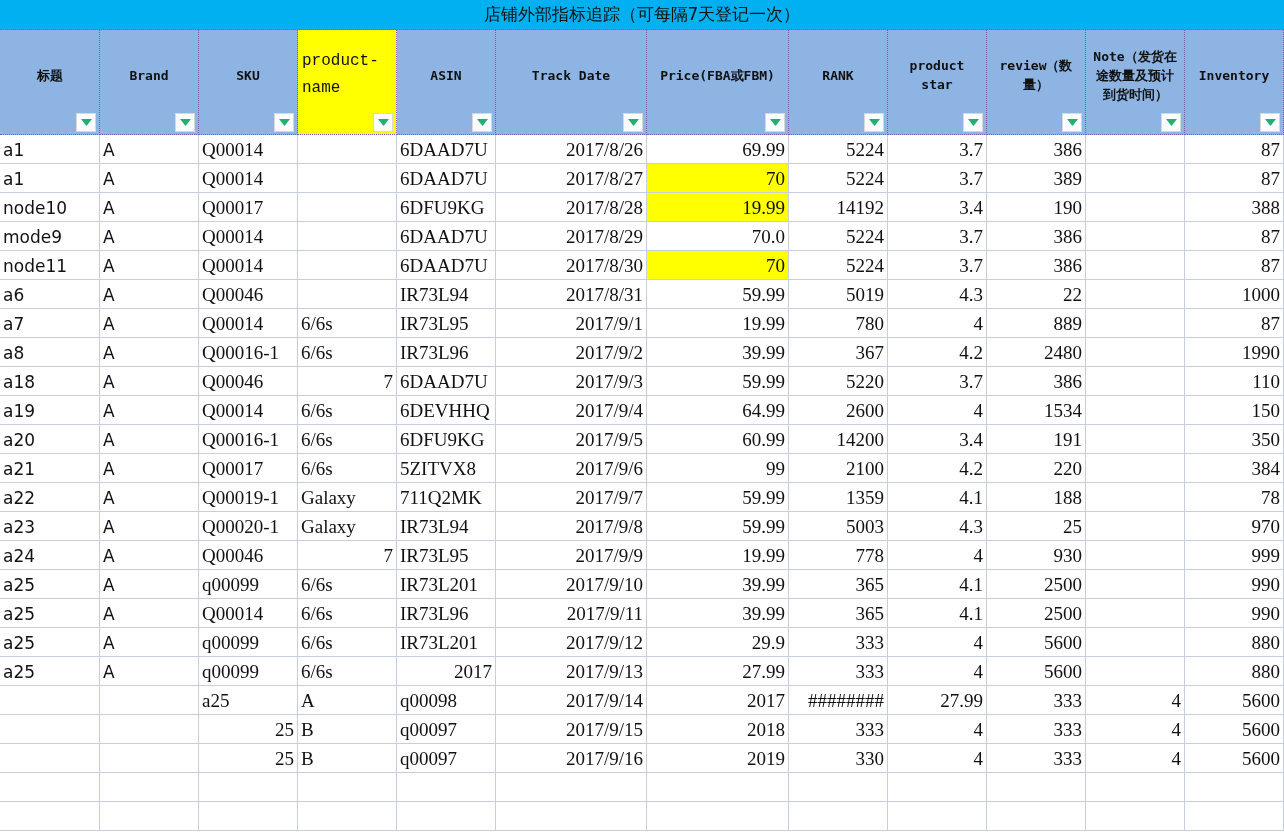  Describe the element at coordinates (937, 700) in the screenshot. I see `table-cell: 27.99` at that location.